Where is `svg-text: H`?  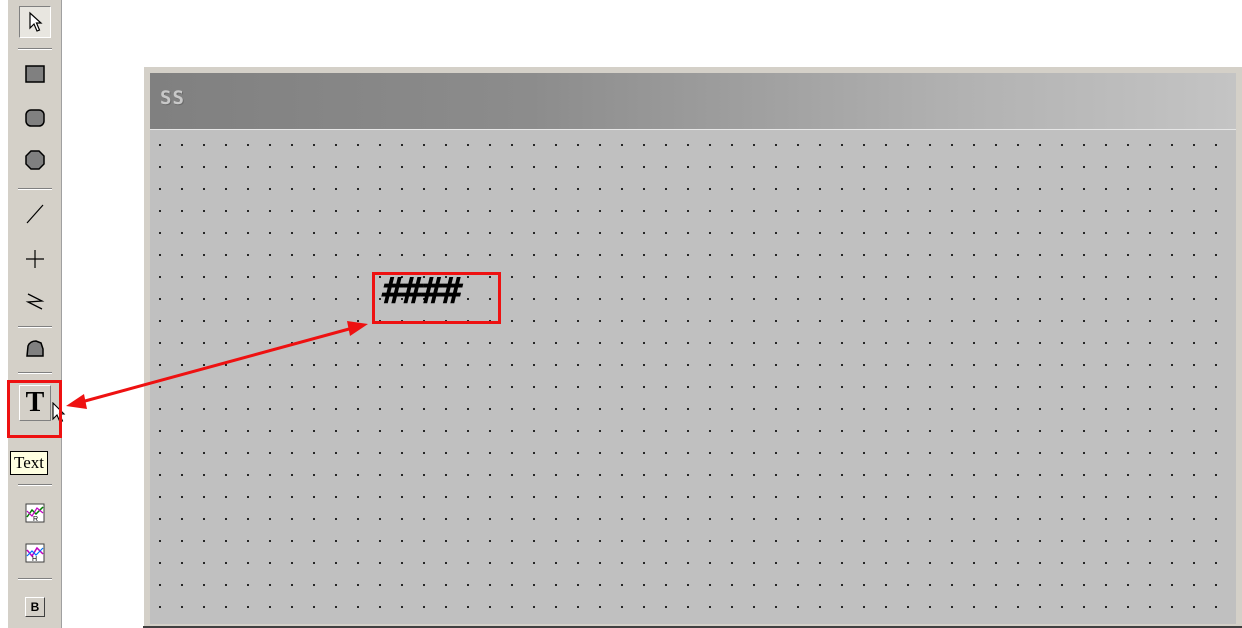 svg-text: H is located at coordinates (34, 559).